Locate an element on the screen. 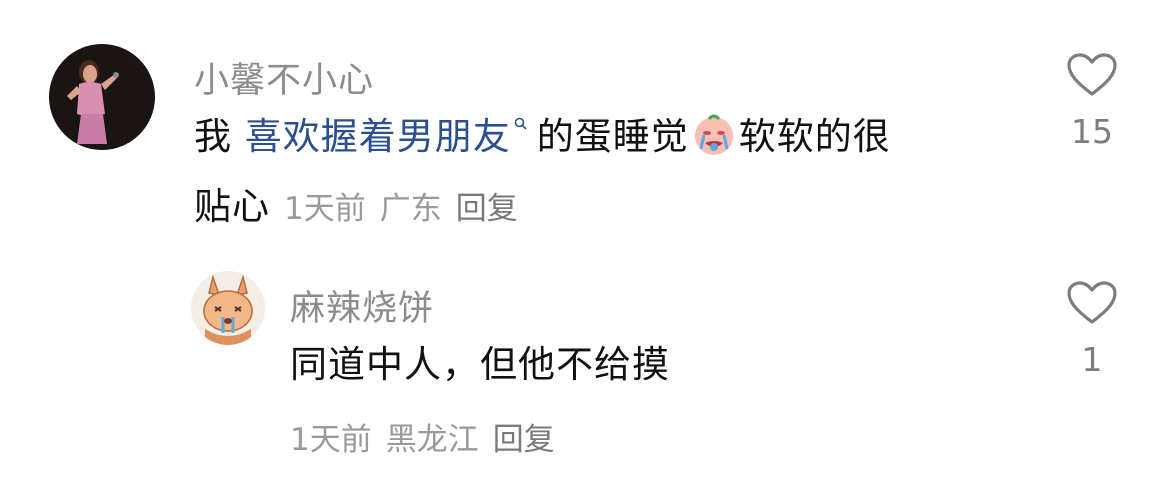 The image size is (1170, 490). comment-text-middle: 的蛋睡觉 is located at coordinates (612, 136).